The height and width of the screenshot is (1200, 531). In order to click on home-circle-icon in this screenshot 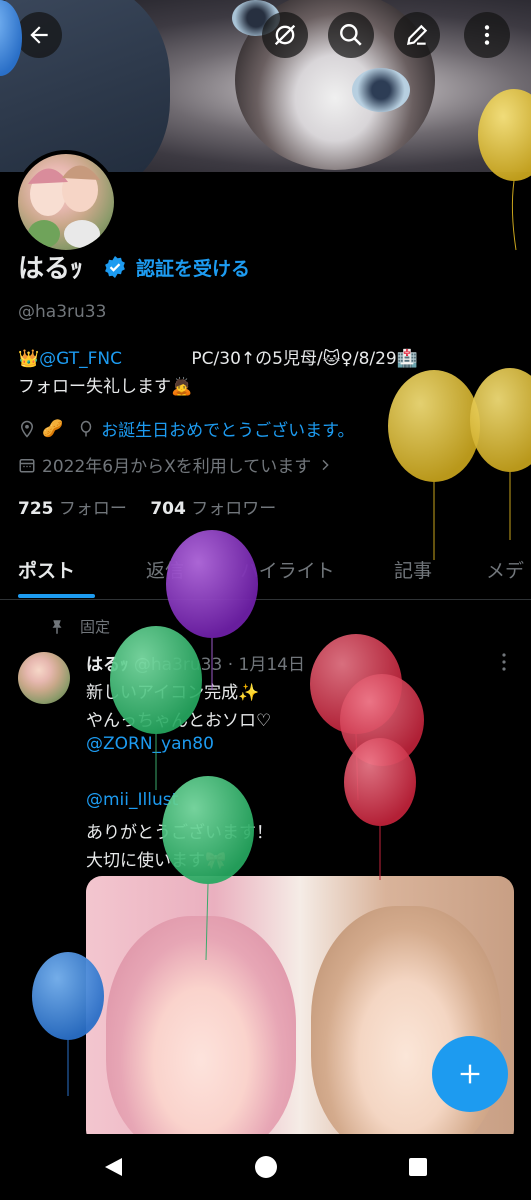, I will do `click(266, 1167)`.